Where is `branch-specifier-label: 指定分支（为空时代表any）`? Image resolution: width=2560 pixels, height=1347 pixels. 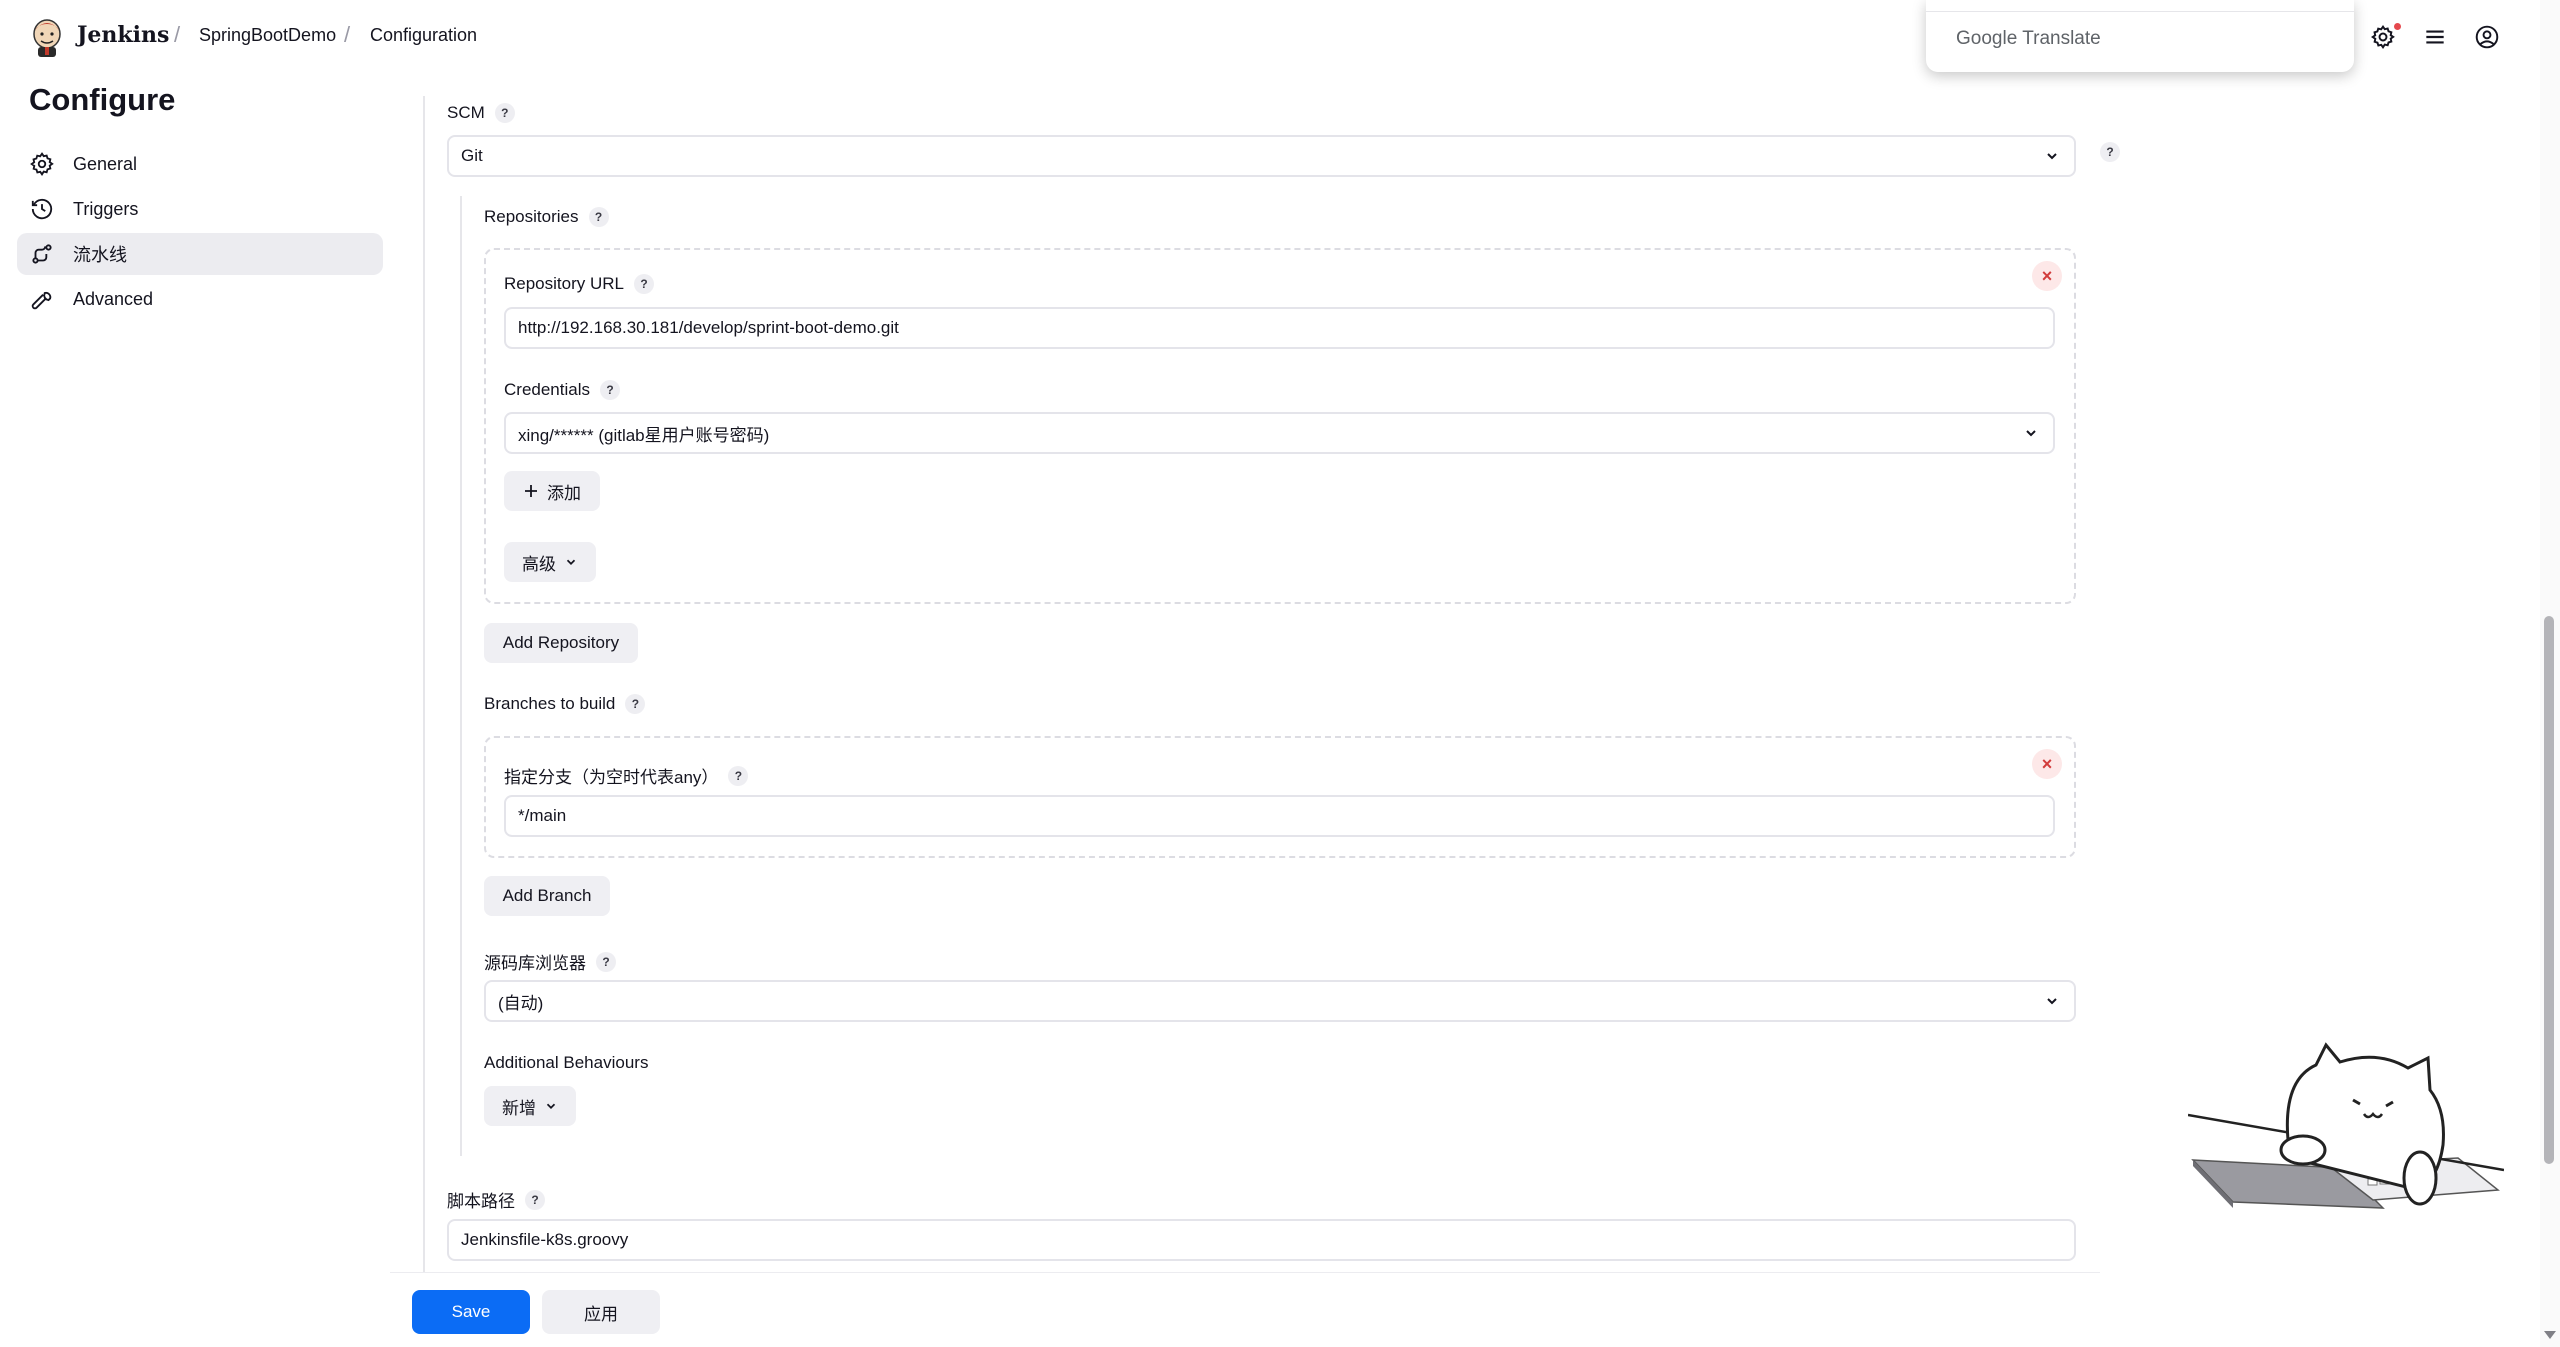
branch-specifier-label: 指定分支（为空时代表any） is located at coordinates (611, 777).